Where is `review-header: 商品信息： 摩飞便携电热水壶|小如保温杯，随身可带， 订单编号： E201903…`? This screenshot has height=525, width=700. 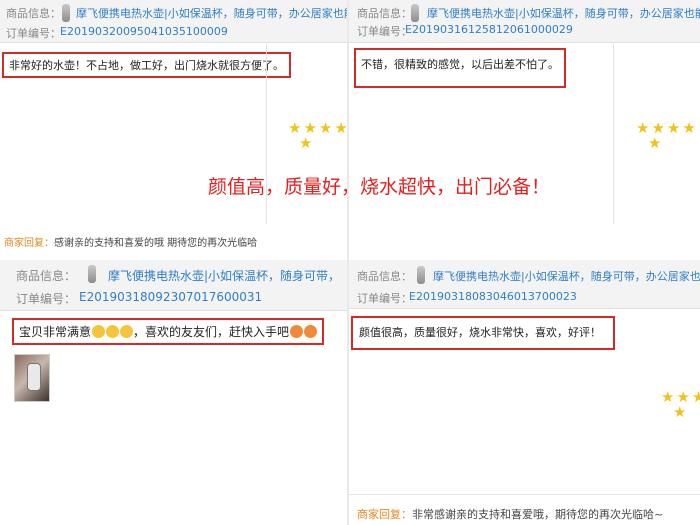 review-header: 商品信息： 摩飞便携电热水壶|小如保温杯，随身可带， 订单编号： E201903… is located at coordinates (173, 285).